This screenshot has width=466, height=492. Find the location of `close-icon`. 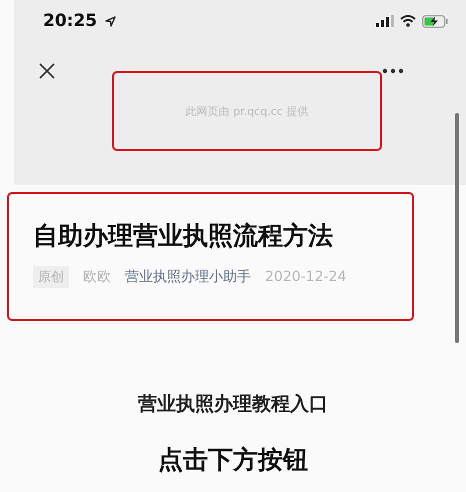

close-icon is located at coordinates (47, 71).